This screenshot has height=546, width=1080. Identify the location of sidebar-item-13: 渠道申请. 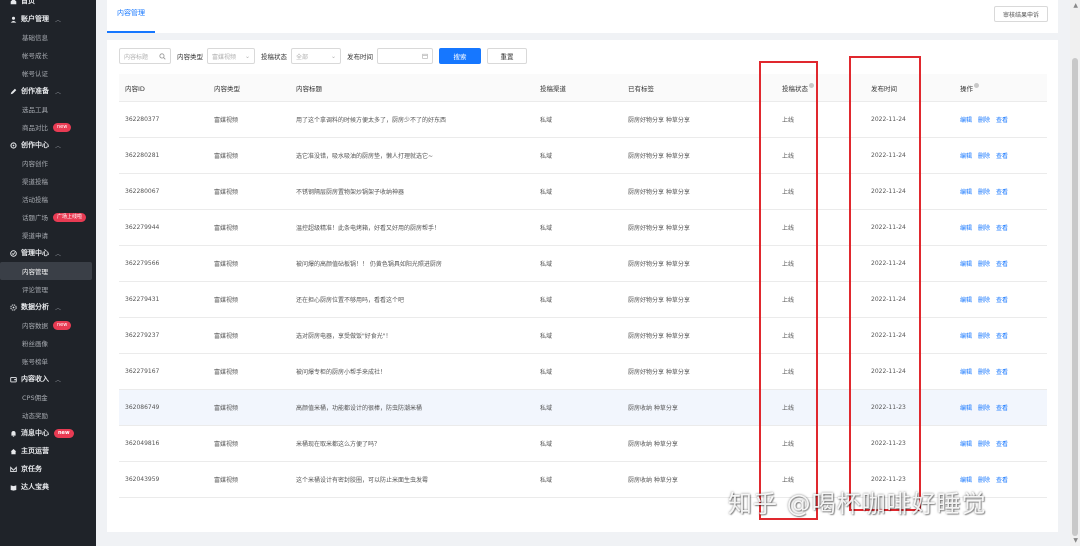
(48, 235).